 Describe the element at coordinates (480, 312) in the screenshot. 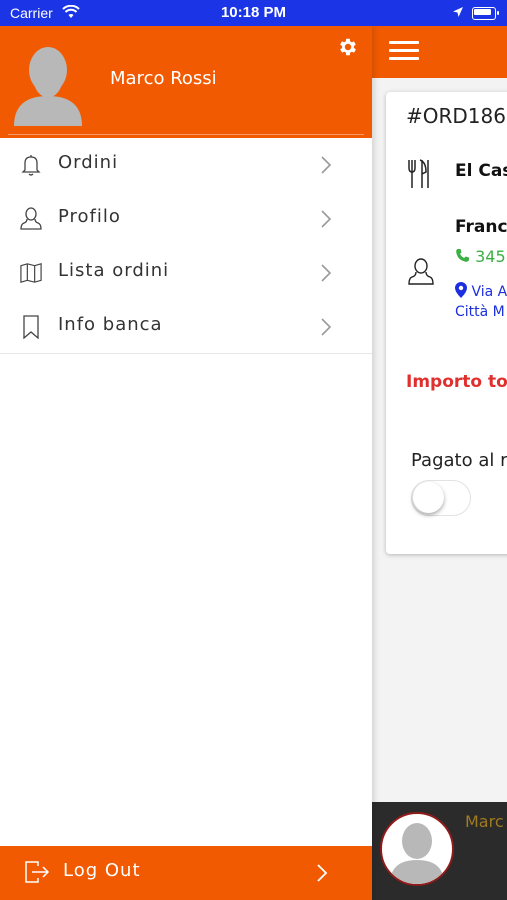

I see `address-line-2: Città M` at that location.